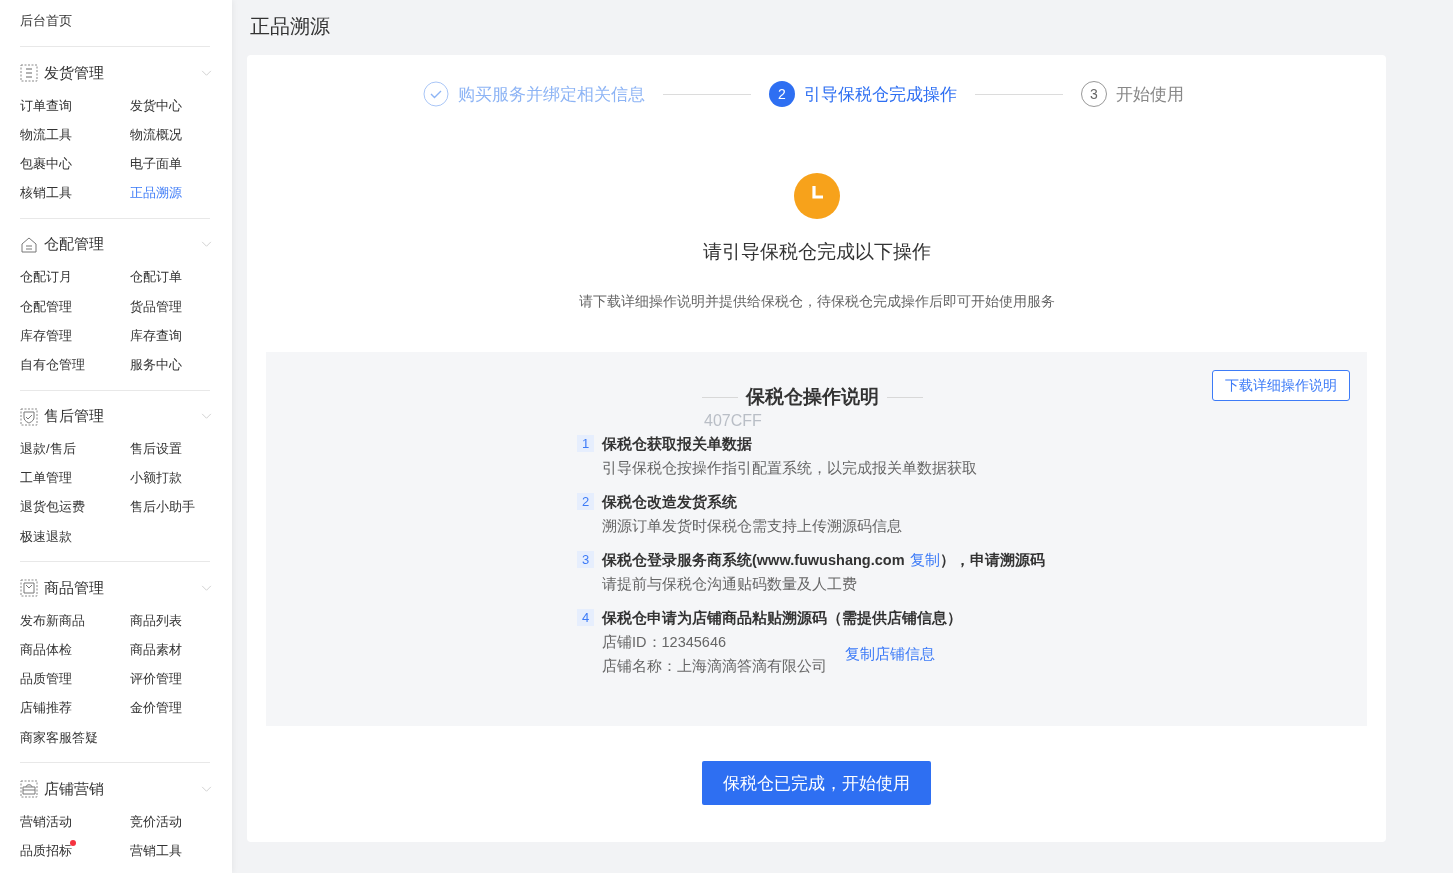 This screenshot has width=1453, height=873. What do you see at coordinates (290, 26) in the screenshot?
I see `page-title: 正品溯源` at bounding box center [290, 26].